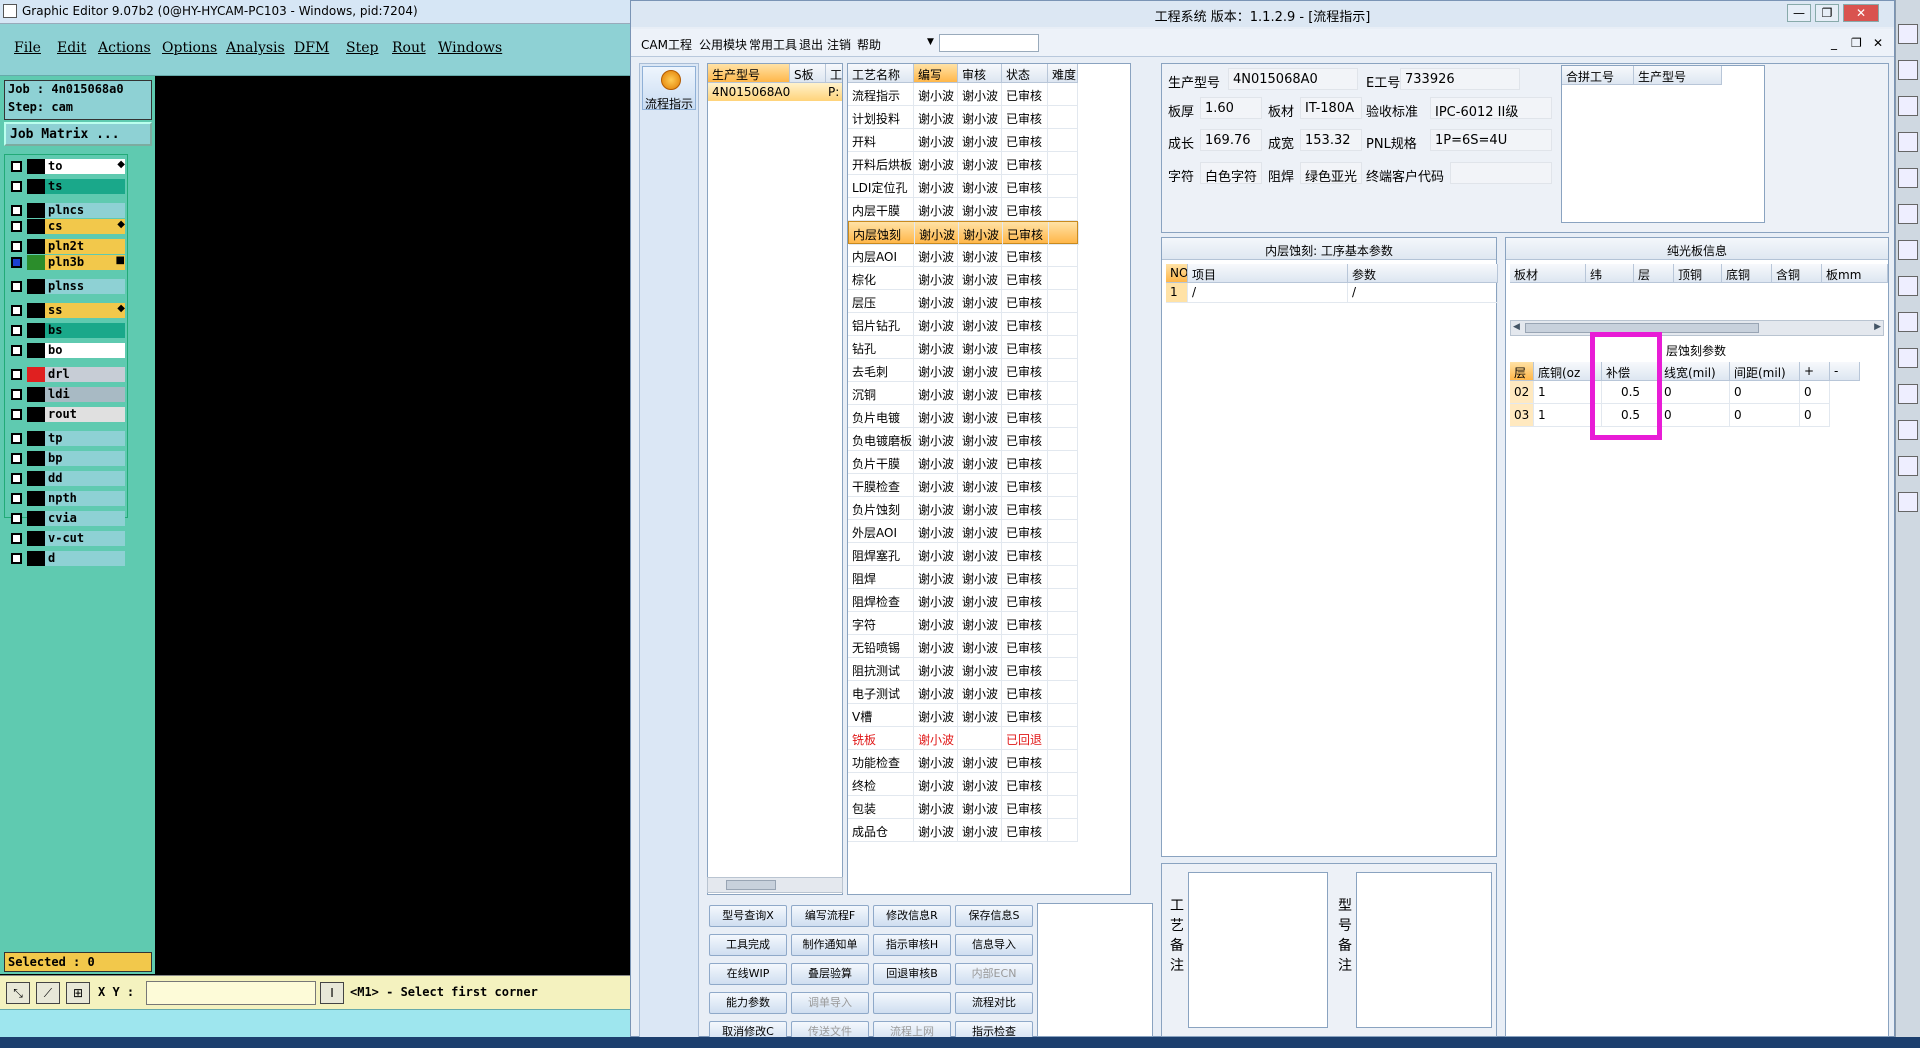 The height and width of the screenshot is (1048, 1920). Describe the element at coordinates (1654, 273) in the screenshot. I see `optical-header-2: 层` at that location.